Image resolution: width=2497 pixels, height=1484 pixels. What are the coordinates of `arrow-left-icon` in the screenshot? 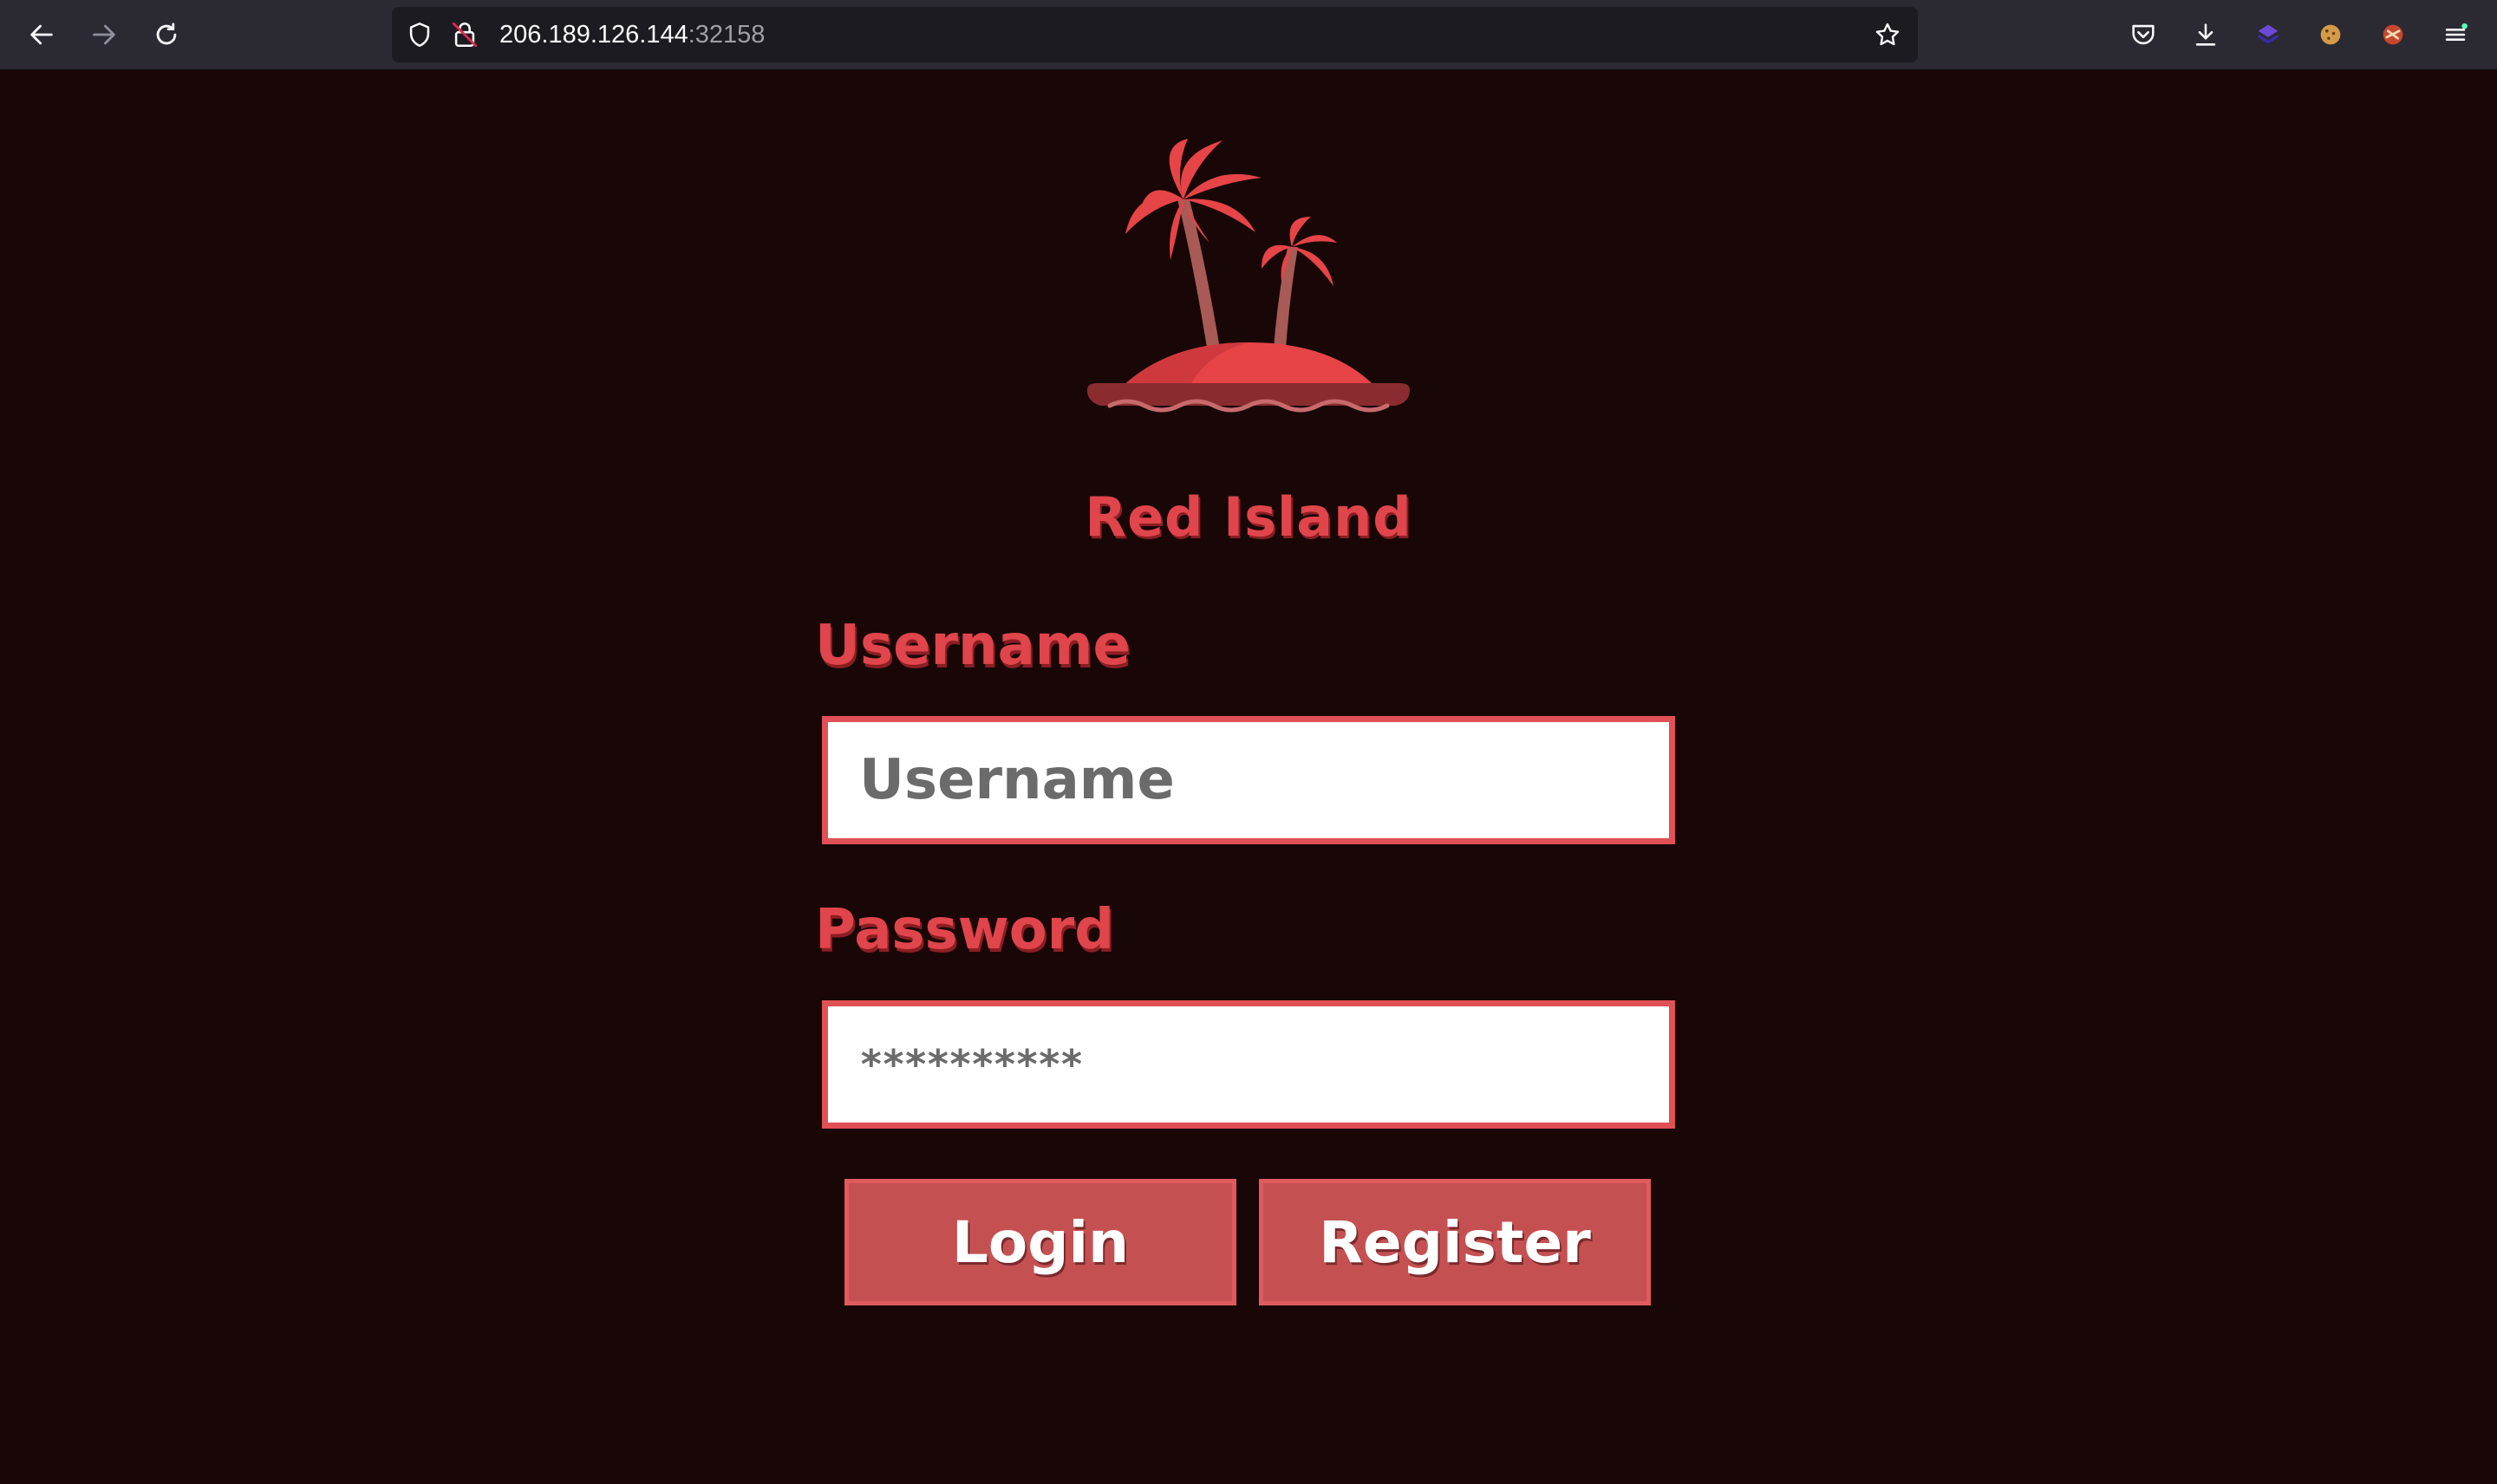 It's located at (41, 34).